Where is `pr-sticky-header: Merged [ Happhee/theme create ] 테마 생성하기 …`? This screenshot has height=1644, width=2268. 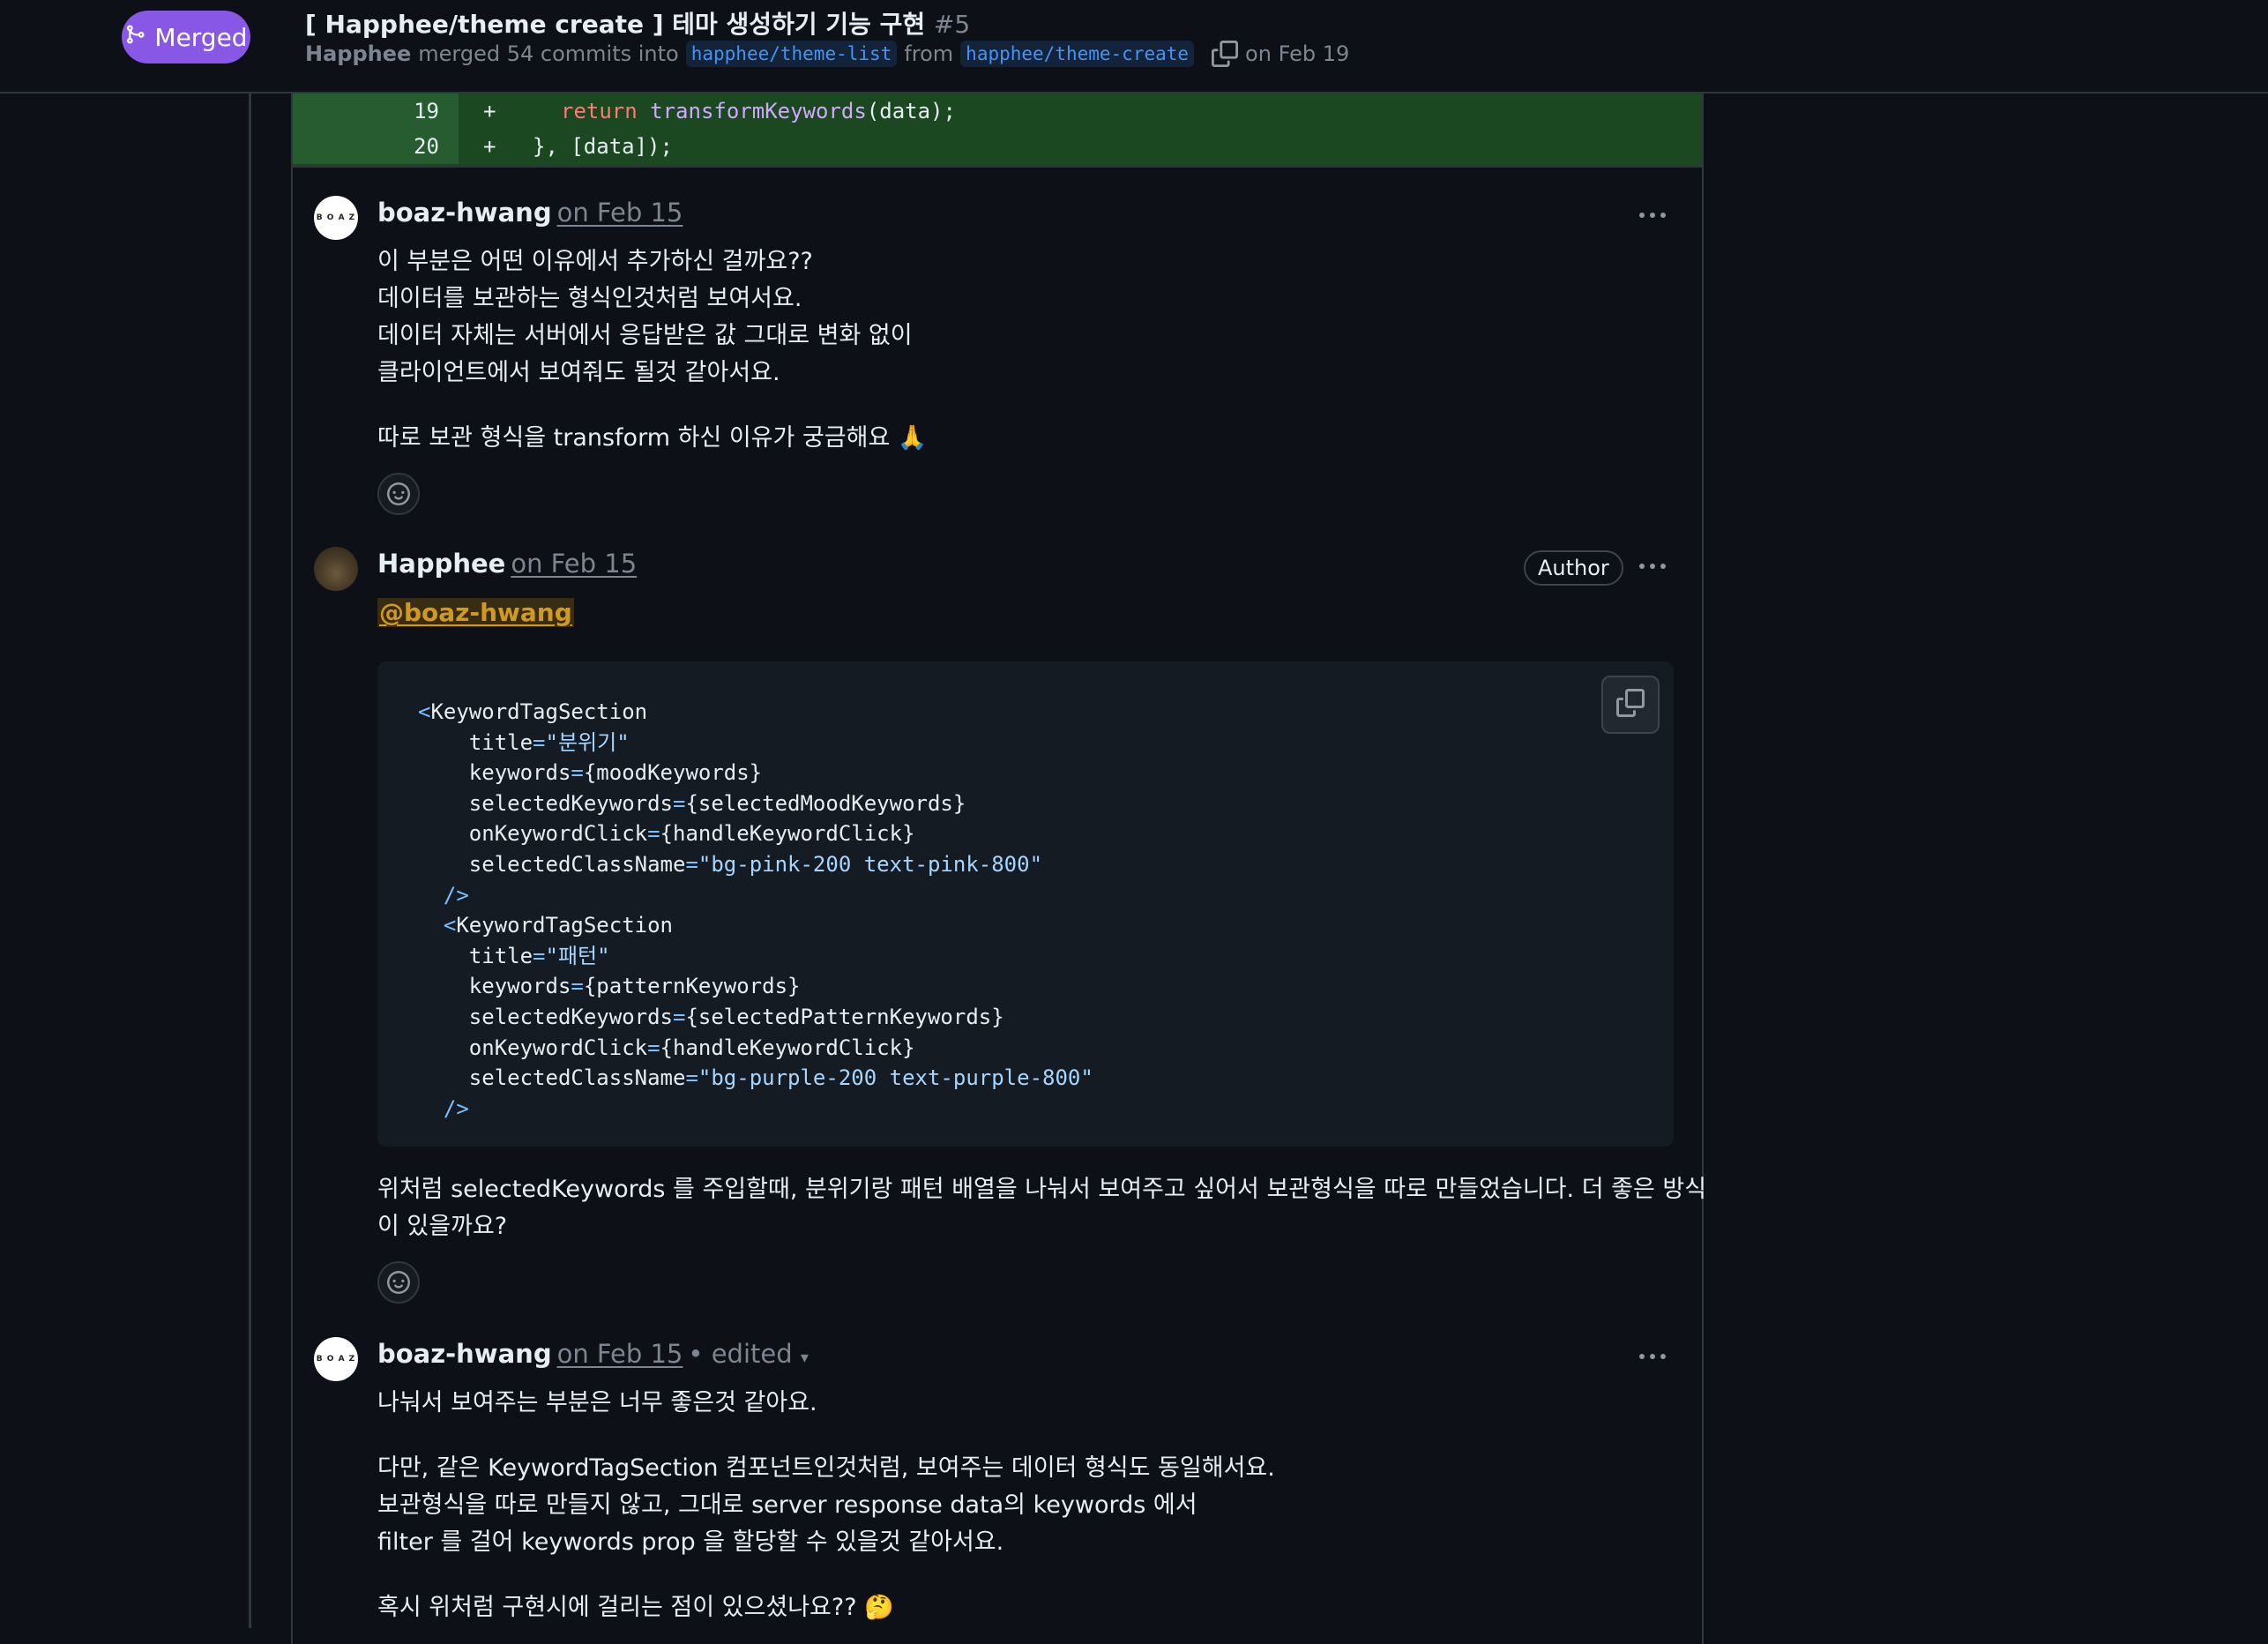
pr-sticky-header: Merged [ Happhee/theme create ] 테마 생성하기 … is located at coordinates (1134, 46).